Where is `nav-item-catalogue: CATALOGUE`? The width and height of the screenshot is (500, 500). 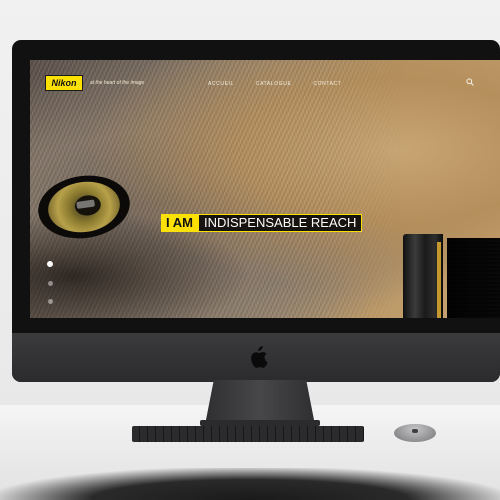
nav-item-catalogue: CATALOGUE is located at coordinates (274, 84).